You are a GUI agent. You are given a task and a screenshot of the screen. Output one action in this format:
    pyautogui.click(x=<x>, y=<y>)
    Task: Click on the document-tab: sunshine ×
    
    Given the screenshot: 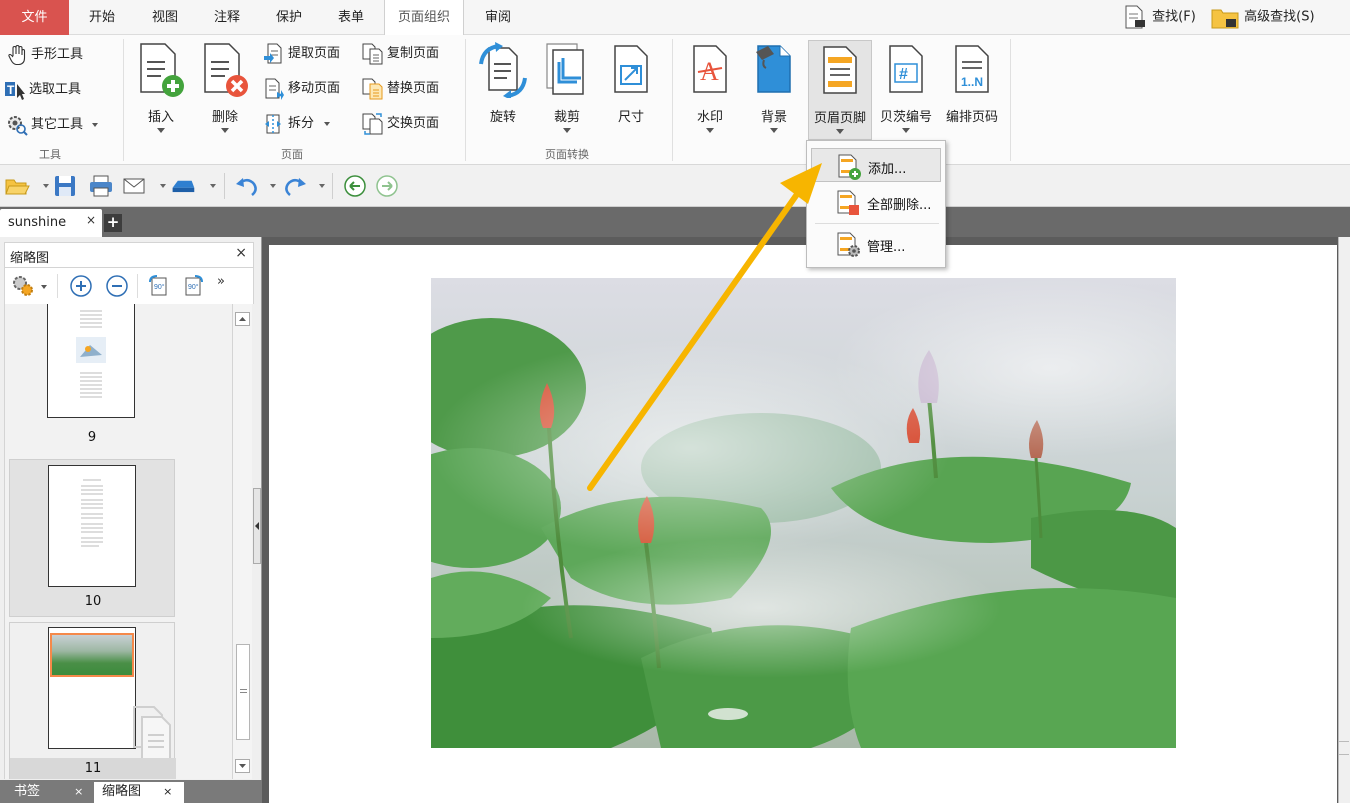 What is the action you would take?
    pyautogui.click(x=51, y=223)
    